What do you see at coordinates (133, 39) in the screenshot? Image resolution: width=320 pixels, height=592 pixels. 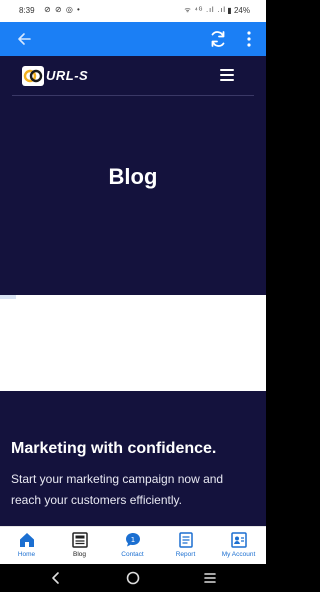 I see `app-bar` at bounding box center [133, 39].